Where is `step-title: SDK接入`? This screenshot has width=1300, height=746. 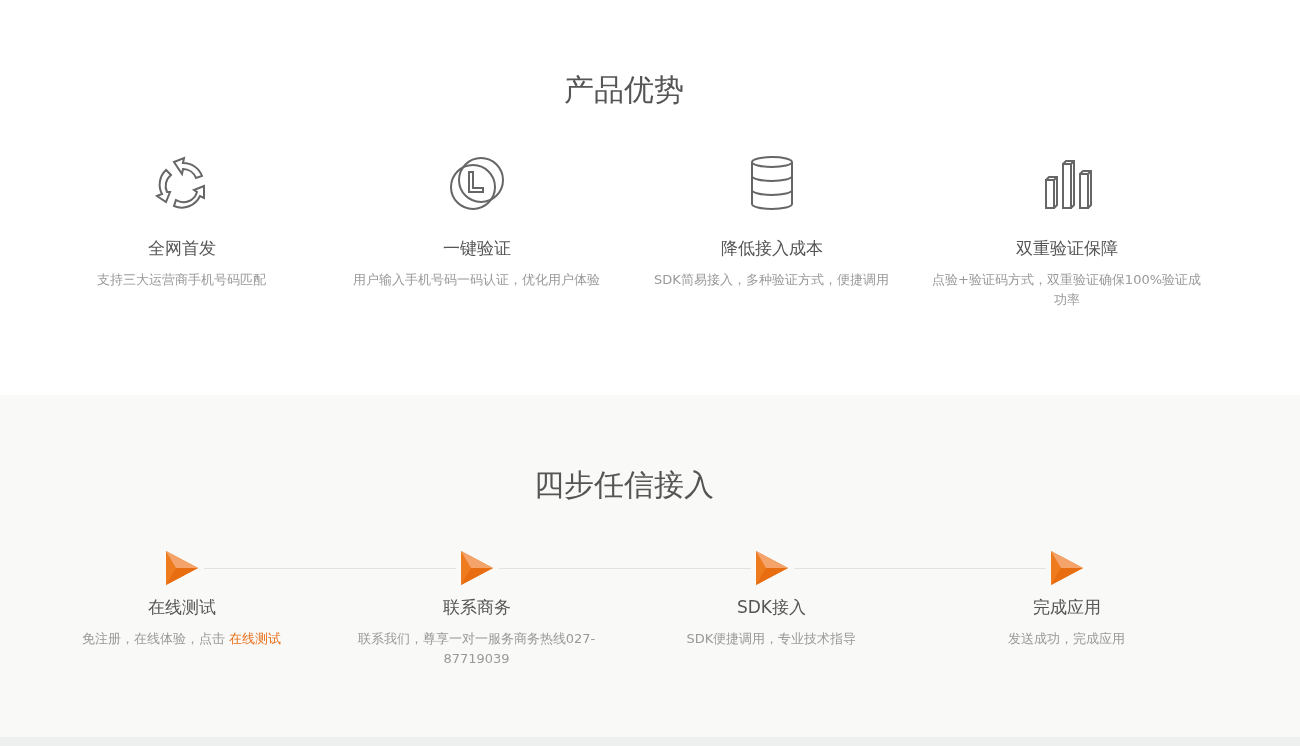
step-title: SDK接入 is located at coordinates (771, 607).